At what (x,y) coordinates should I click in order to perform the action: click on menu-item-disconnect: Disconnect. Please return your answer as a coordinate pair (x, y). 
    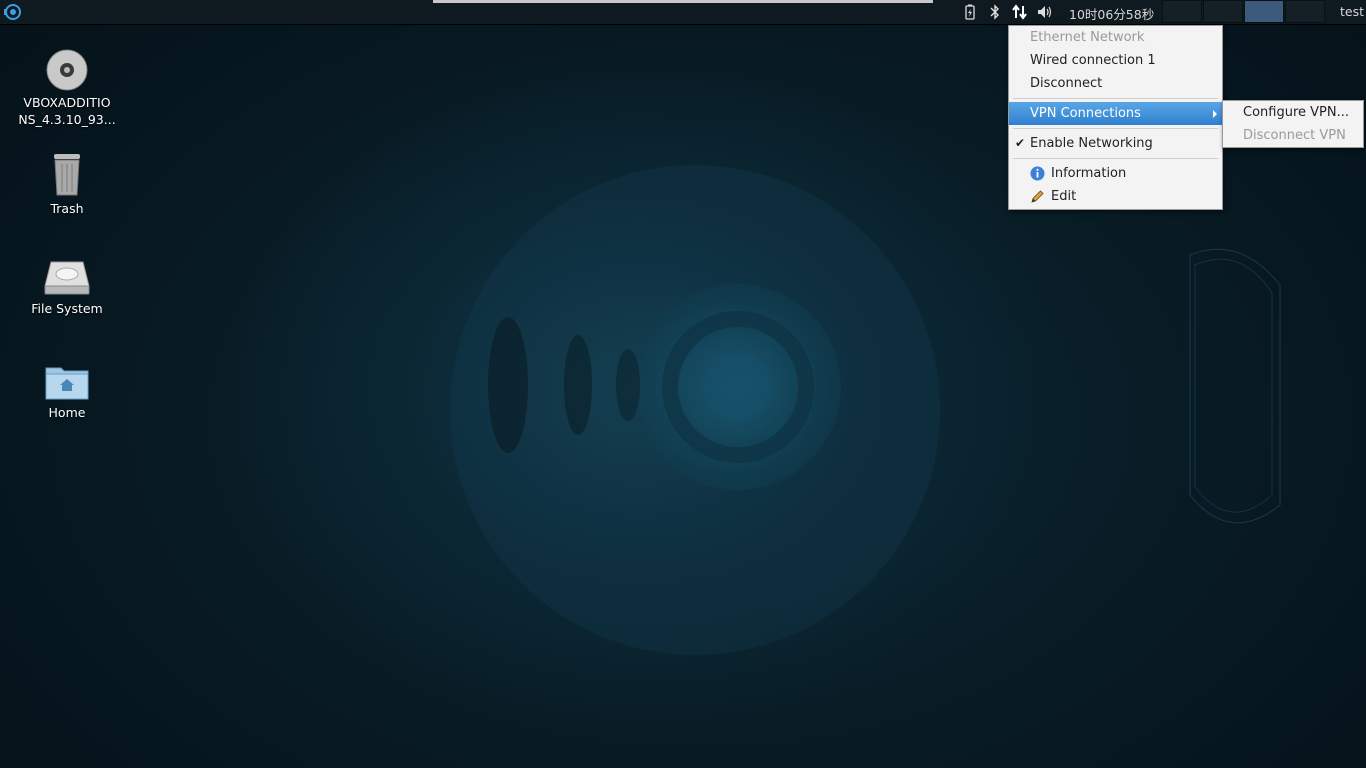
    Looking at the image, I should click on (1115, 83).